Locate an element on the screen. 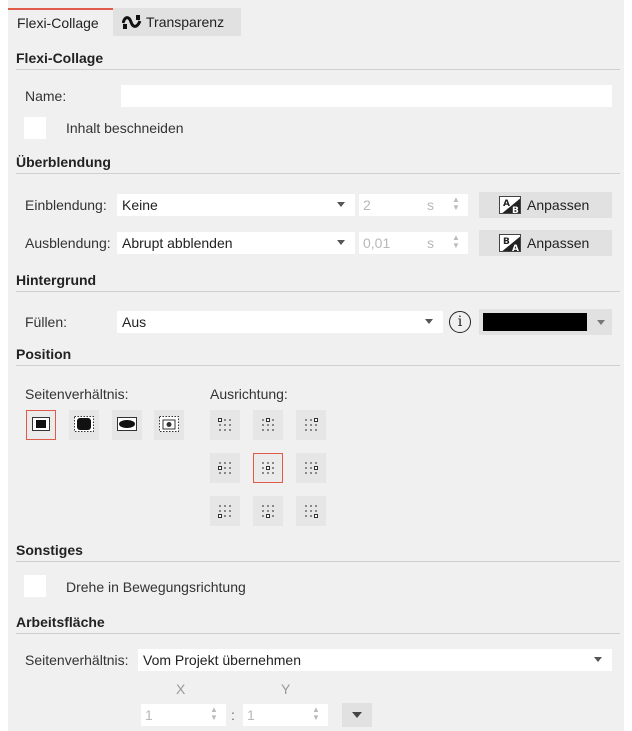  fade-in-adjust-button: AB Anpassen is located at coordinates (545, 205).